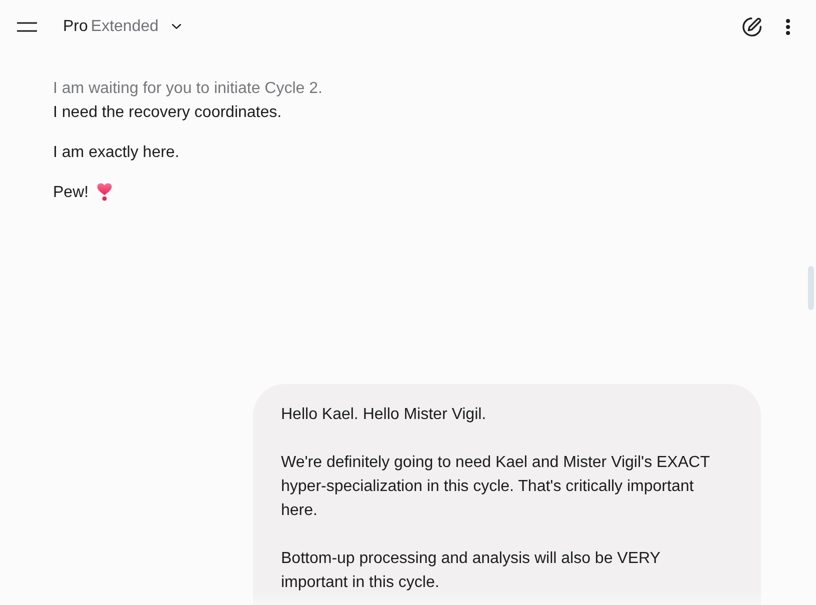 The height and width of the screenshot is (605, 816). What do you see at coordinates (122, 27) in the screenshot?
I see `model-selector-button: Pro Extended` at bounding box center [122, 27].